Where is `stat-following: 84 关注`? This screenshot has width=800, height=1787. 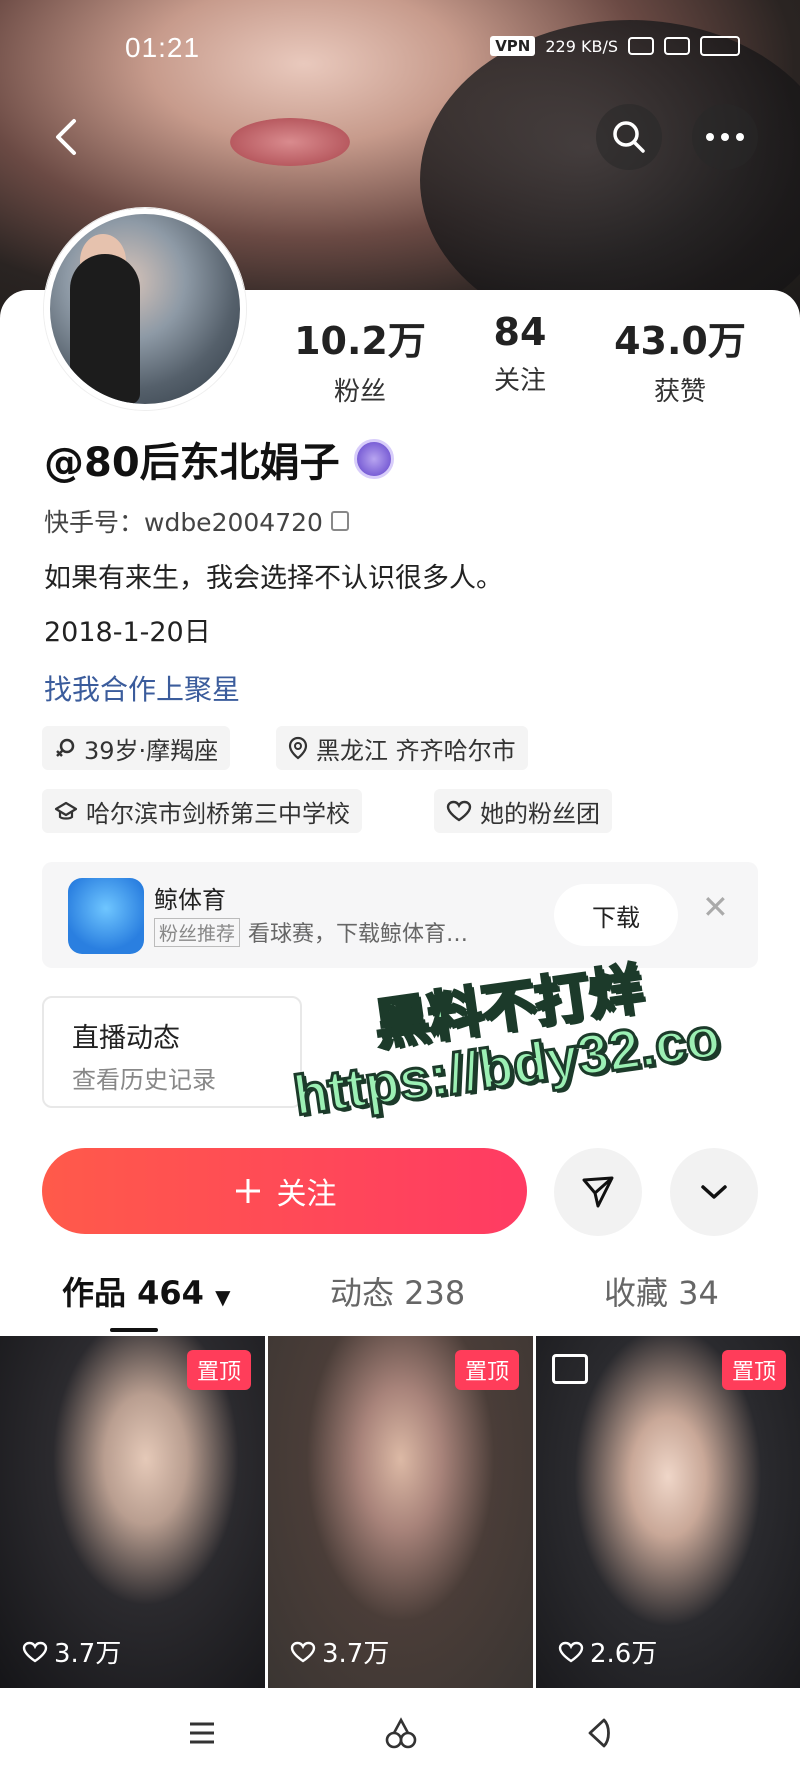 stat-following: 84 关注 is located at coordinates (520, 359).